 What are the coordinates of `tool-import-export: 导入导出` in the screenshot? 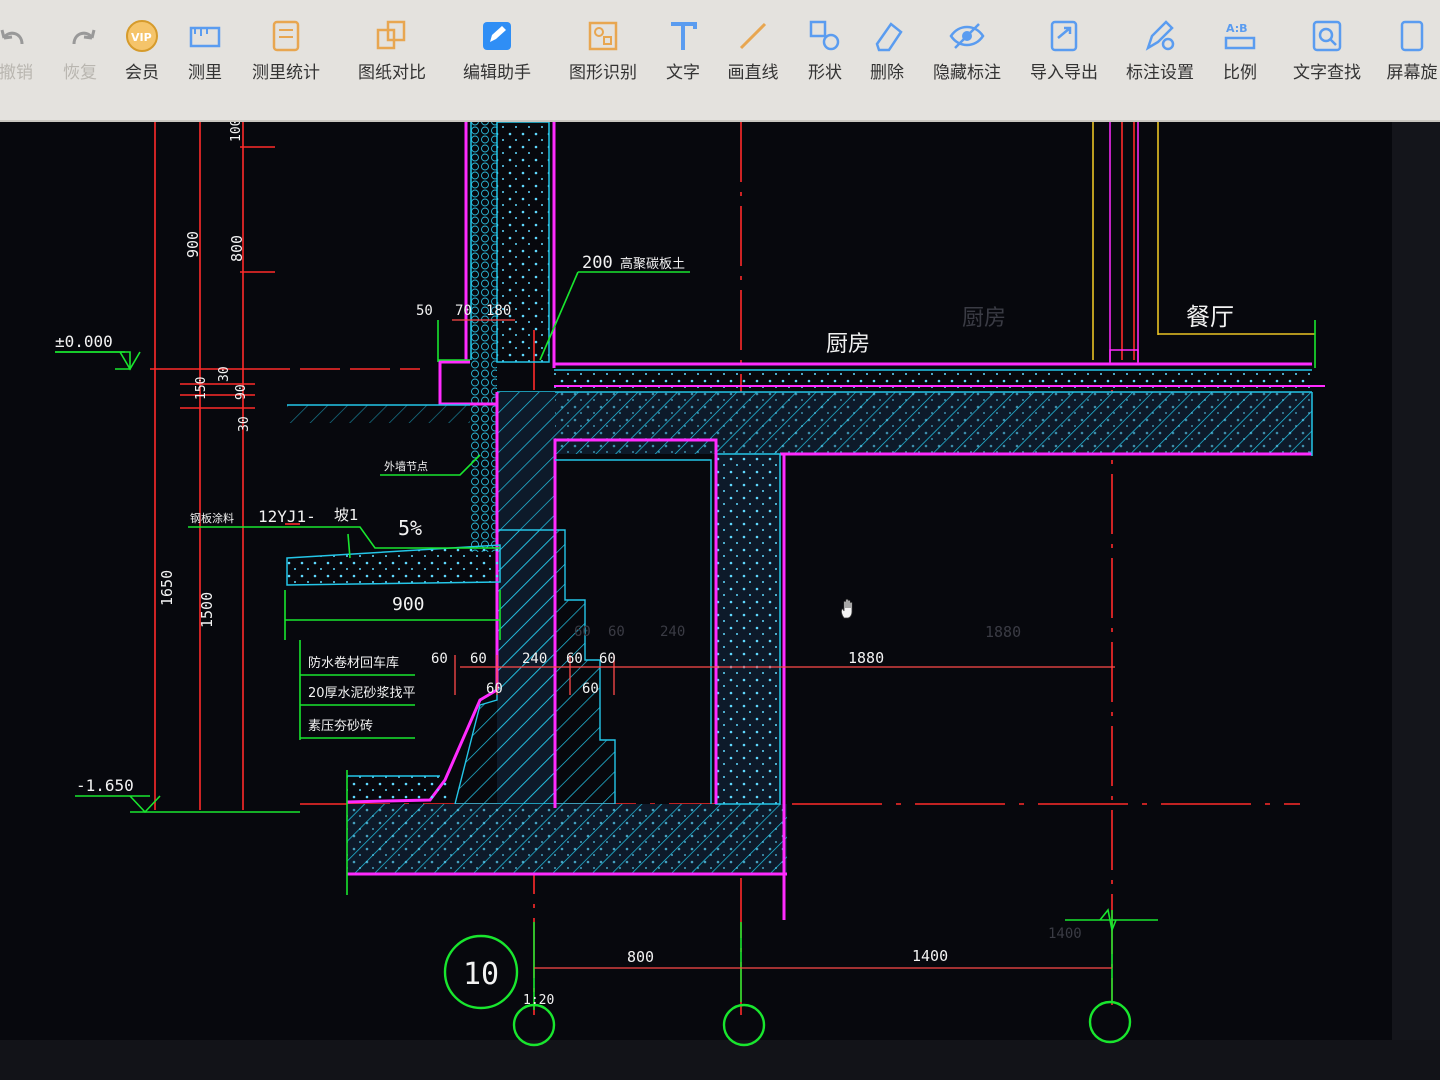 It's located at (1064, 48).